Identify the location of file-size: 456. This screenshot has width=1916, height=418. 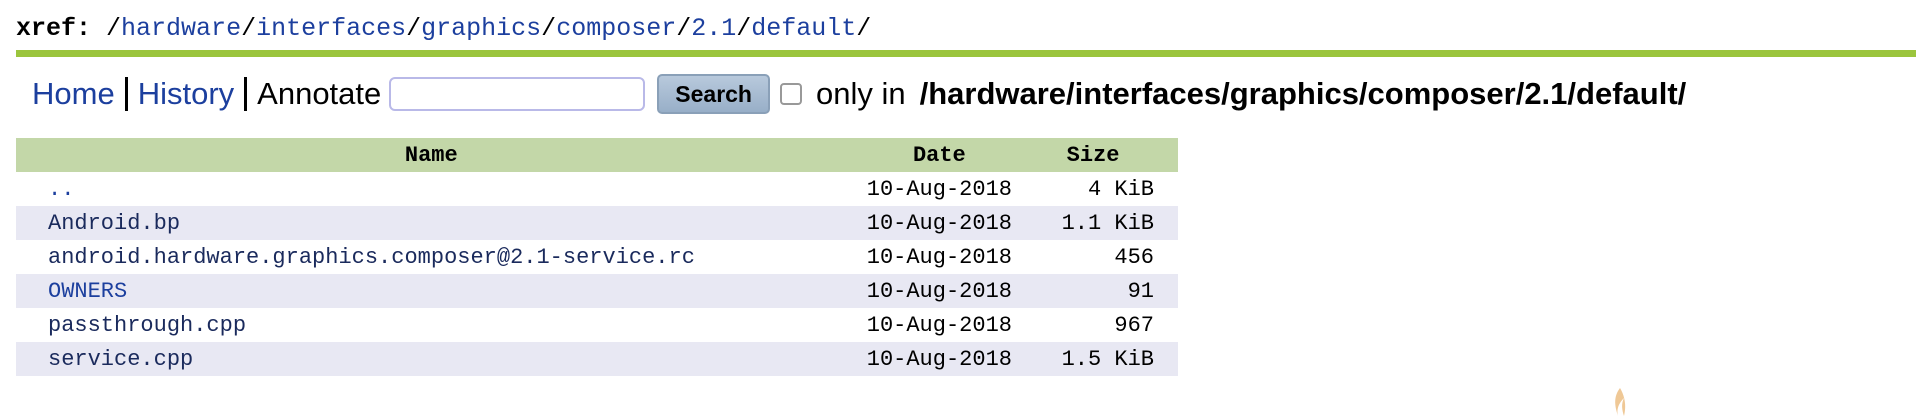
(1134, 257).